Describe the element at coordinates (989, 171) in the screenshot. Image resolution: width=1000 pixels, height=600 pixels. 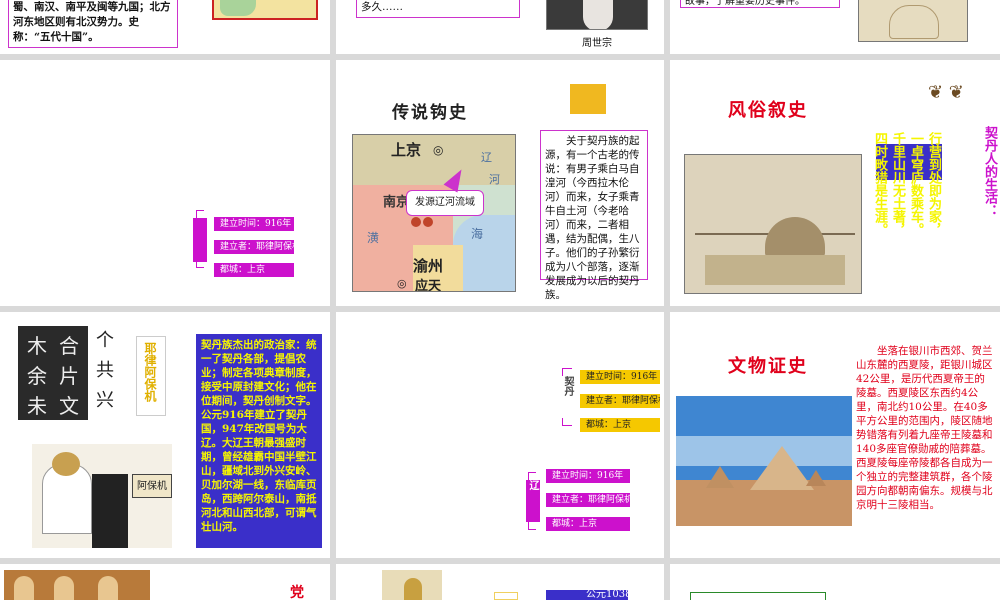
I see `side-label: 契丹人的生活：` at that location.